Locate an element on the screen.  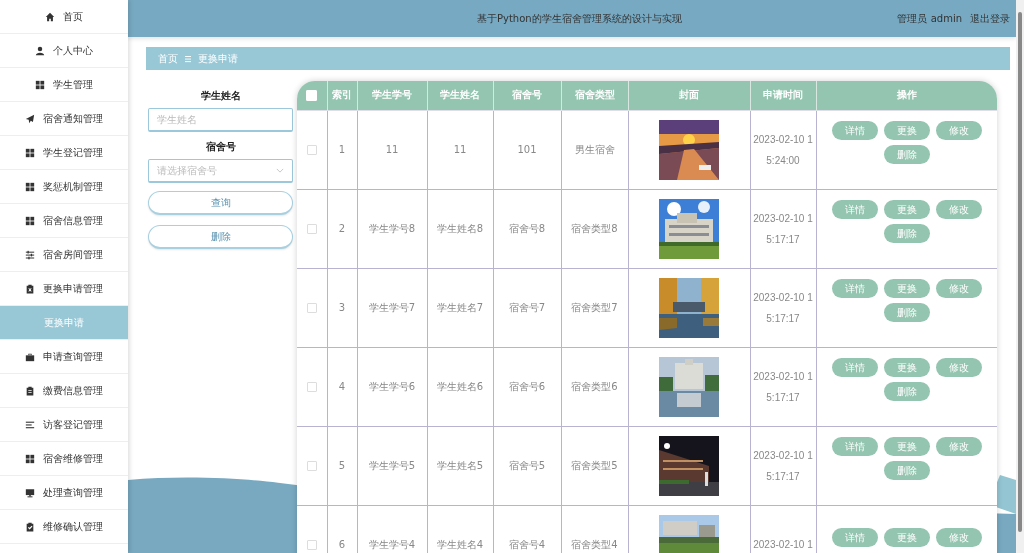
sidebar-item: 学生登记管理 is located at coordinates (64, 153).